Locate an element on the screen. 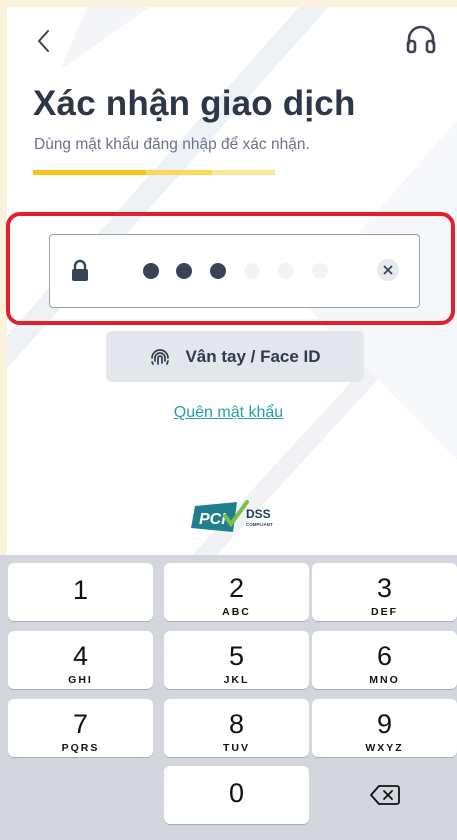 The height and width of the screenshot is (840, 457). key-6: 6 MNO is located at coordinates (384, 660).